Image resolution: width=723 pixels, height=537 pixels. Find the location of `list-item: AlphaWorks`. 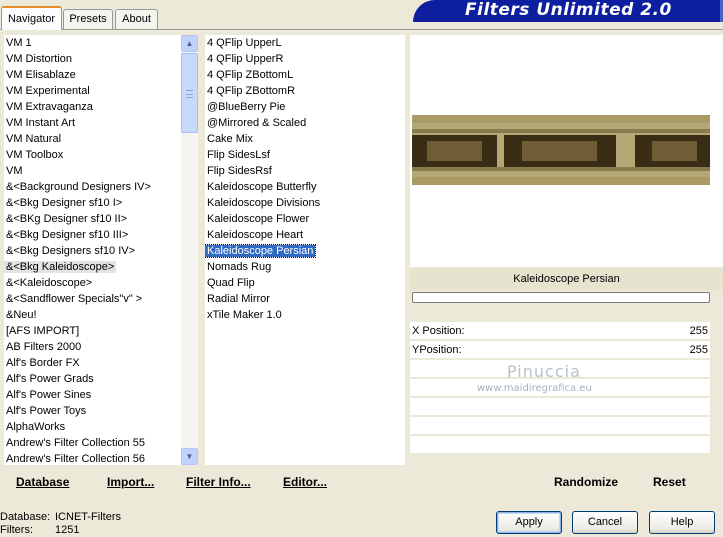

list-item: AlphaWorks is located at coordinates (35, 427).